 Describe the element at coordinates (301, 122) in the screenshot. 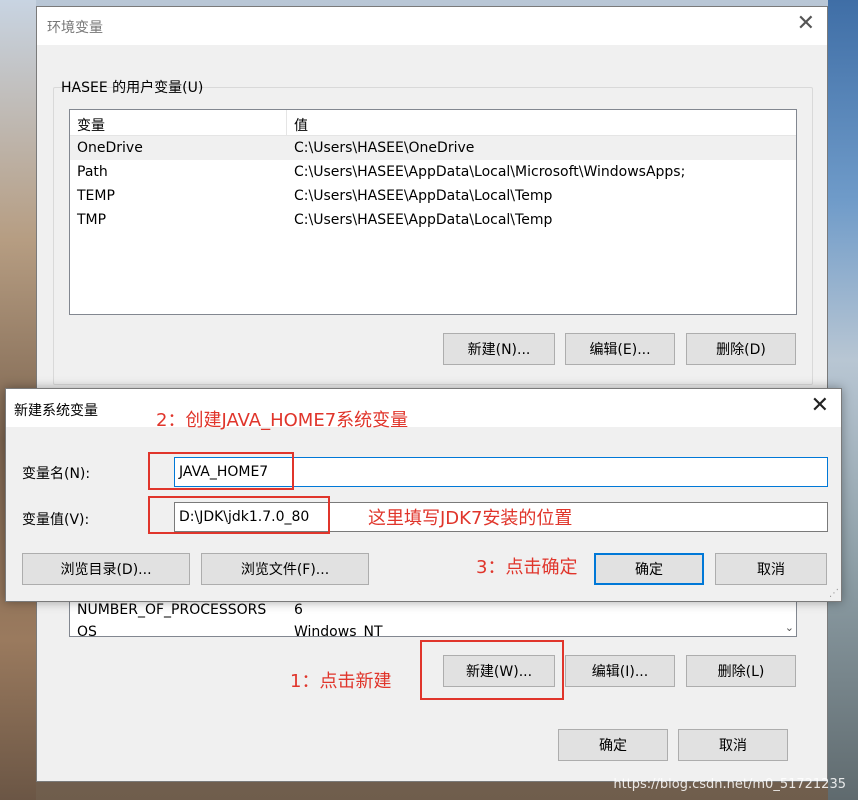

I see `column-header-value: 值` at that location.